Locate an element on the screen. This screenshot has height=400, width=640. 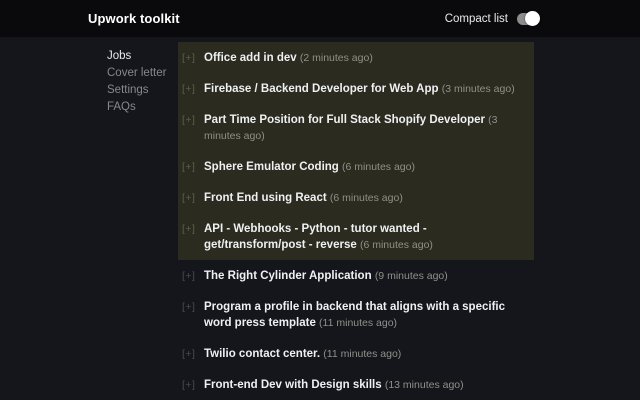
sidebar-item-cover-letter: Cover letter is located at coordinates (142, 73).